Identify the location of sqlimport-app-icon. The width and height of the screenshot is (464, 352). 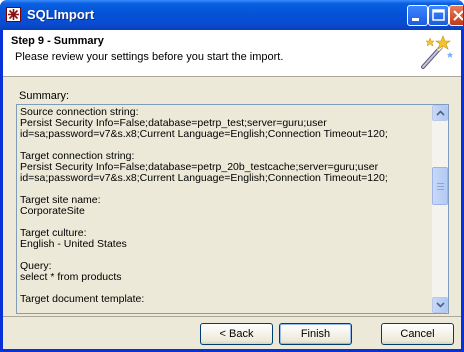
(13, 14).